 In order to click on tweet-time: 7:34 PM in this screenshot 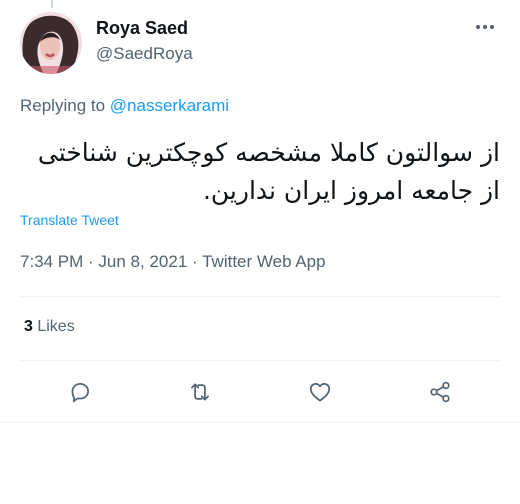, I will do `click(51, 261)`.